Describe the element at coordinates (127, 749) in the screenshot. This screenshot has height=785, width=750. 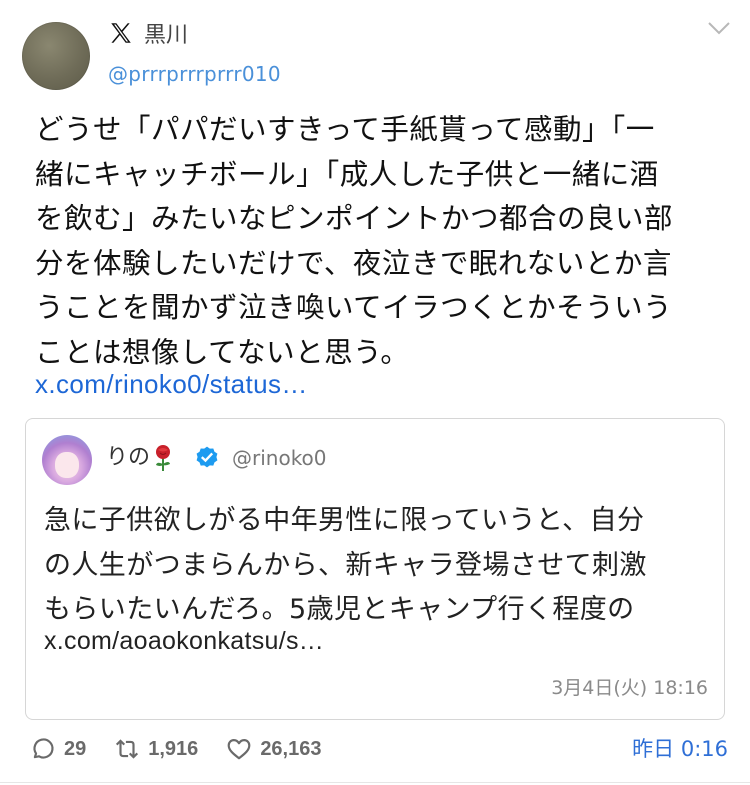
I see `retweet-icon` at that location.